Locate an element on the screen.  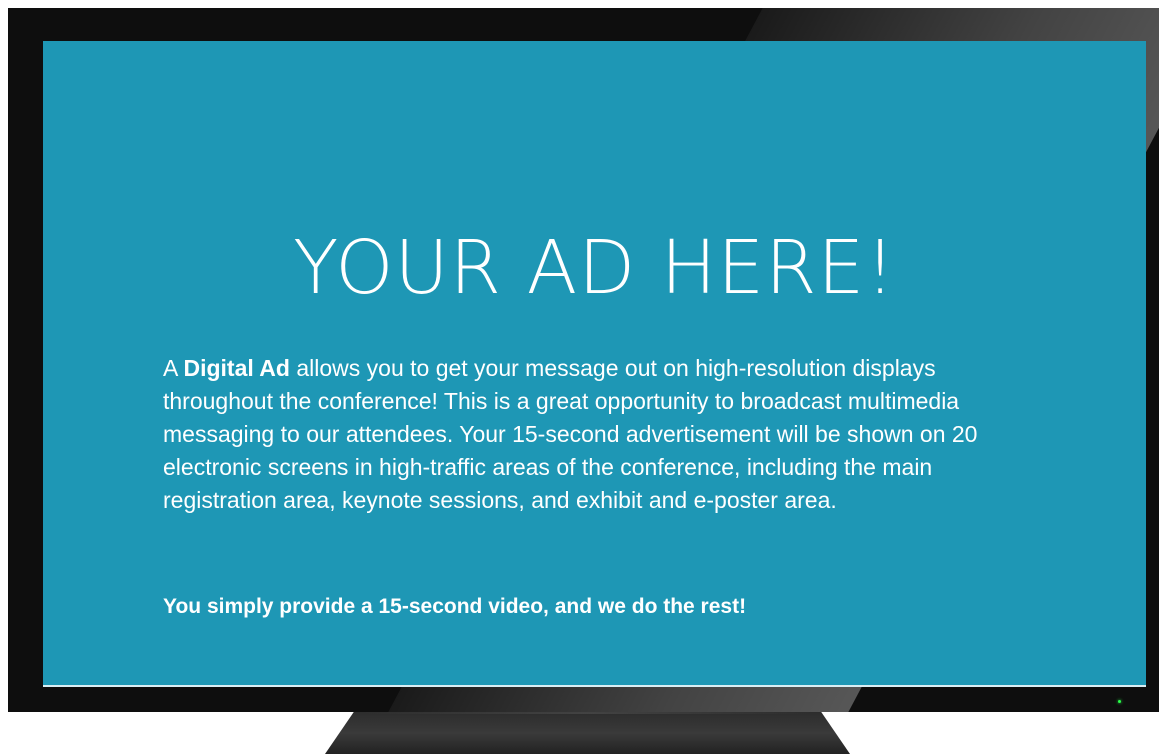
tv-stand is located at coordinates (587, 731).